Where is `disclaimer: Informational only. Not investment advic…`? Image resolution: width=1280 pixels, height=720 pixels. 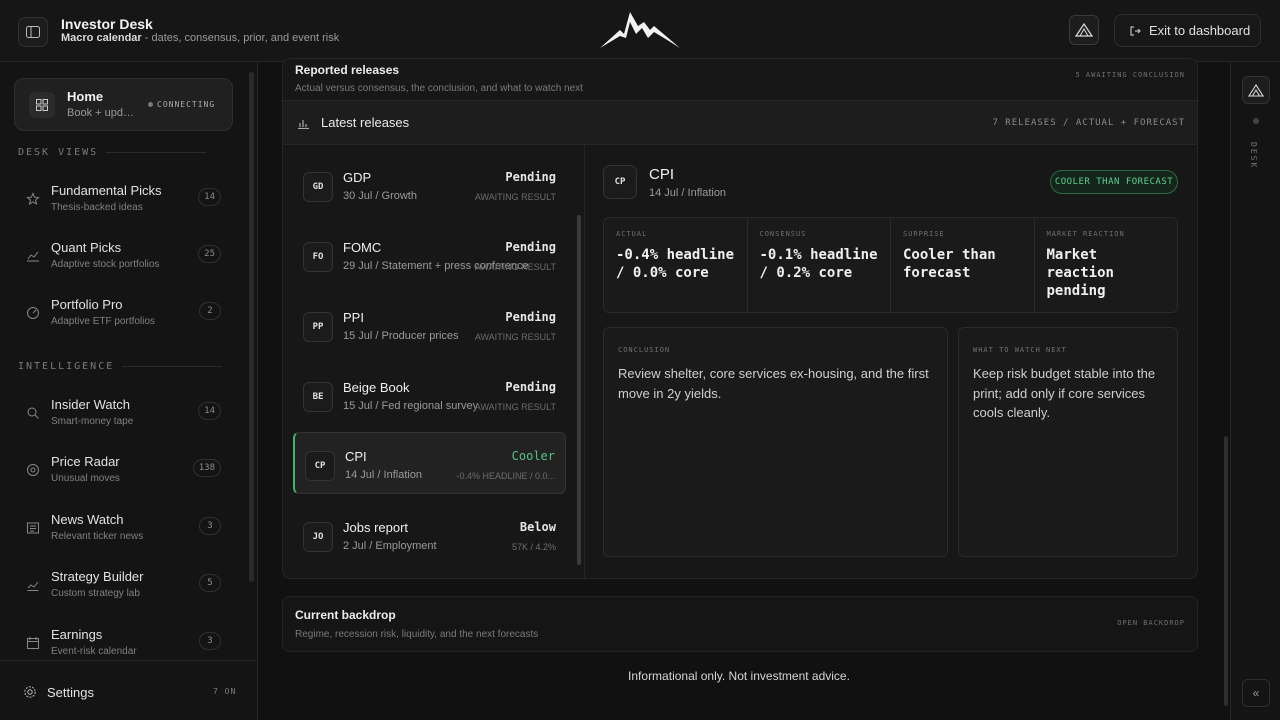 disclaimer: Informational only. Not investment advic… is located at coordinates (739, 676).